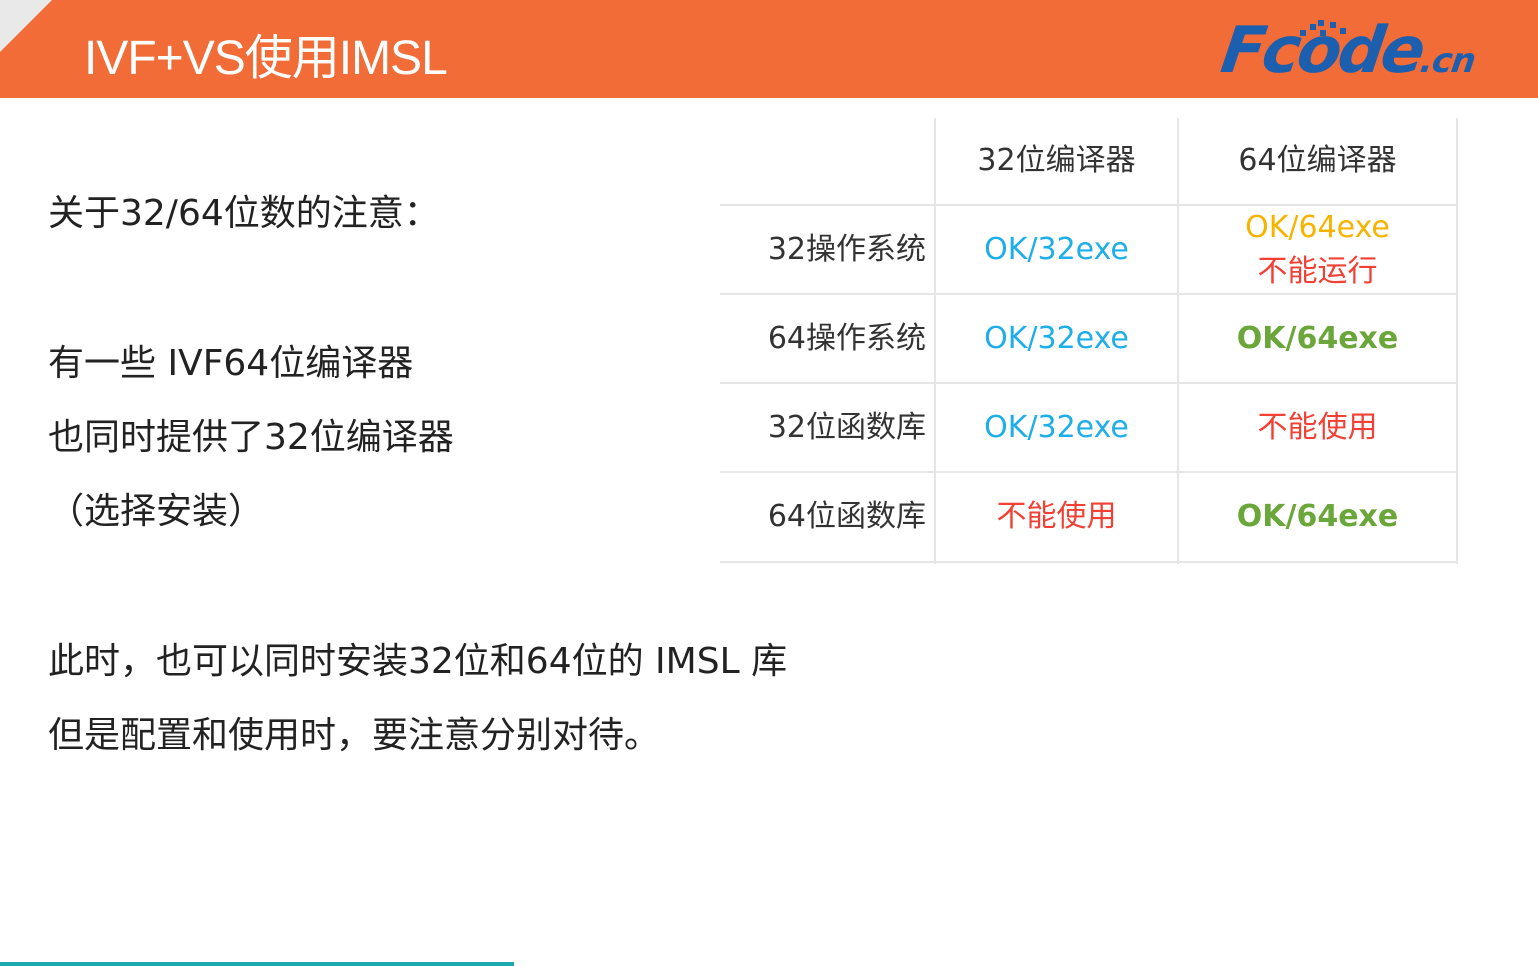 Image resolution: width=1538 pixels, height=966 pixels. I want to click on row-label-32os: 32操作系统, so click(846, 249).